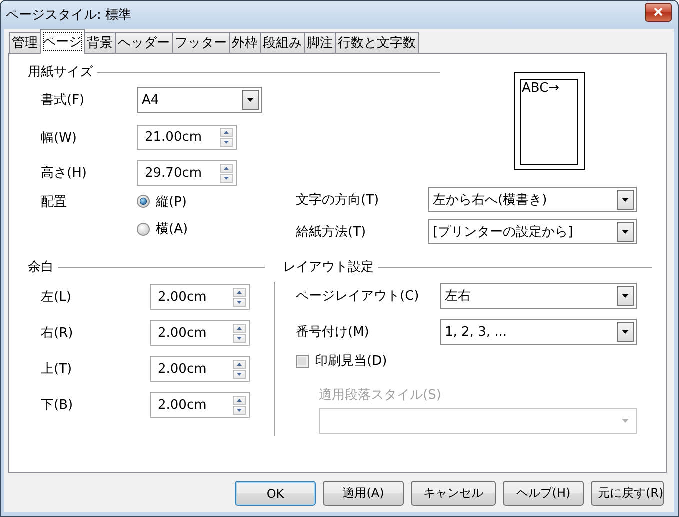 This screenshot has width=679, height=517. I want to click on radio-label: 横(A), so click(172, 229).